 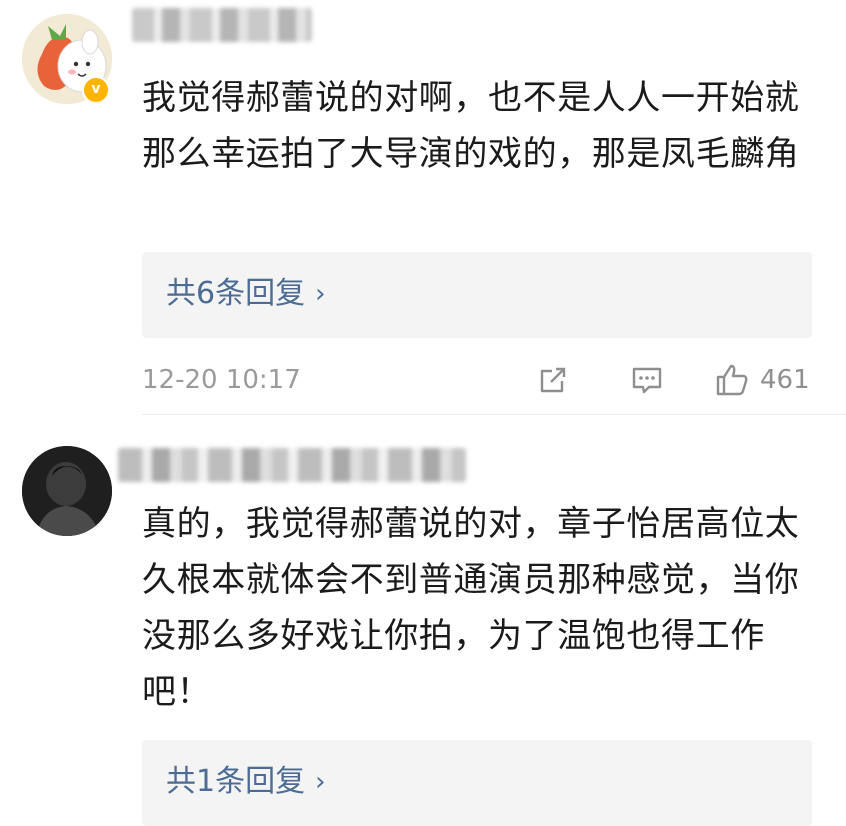 I want to click on replies-count-label: 共1条回复, so click(x=236, y=781).